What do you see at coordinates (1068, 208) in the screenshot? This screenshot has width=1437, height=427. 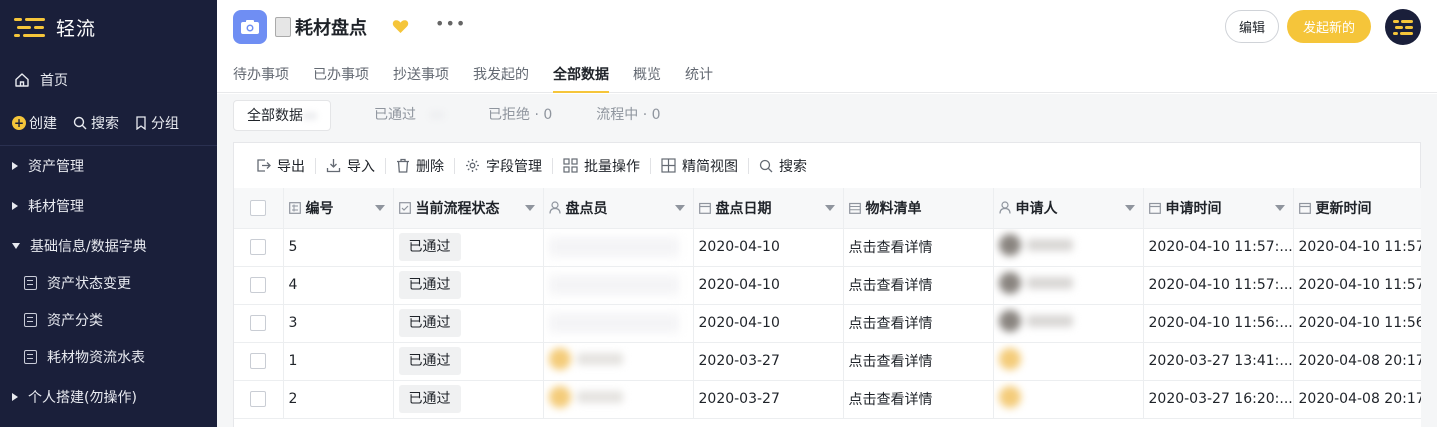 I see `col-header-applicant: 申请人` at bounding box center [1068, 208].